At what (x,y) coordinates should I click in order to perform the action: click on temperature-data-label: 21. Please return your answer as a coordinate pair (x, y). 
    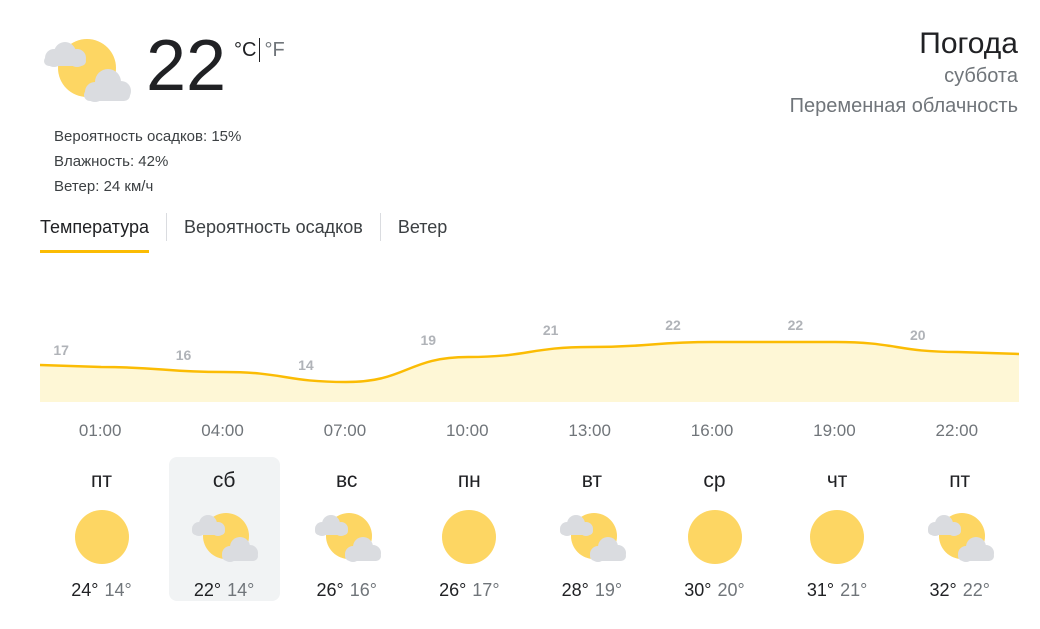
    Looking at the image, I should click on (551, 330).